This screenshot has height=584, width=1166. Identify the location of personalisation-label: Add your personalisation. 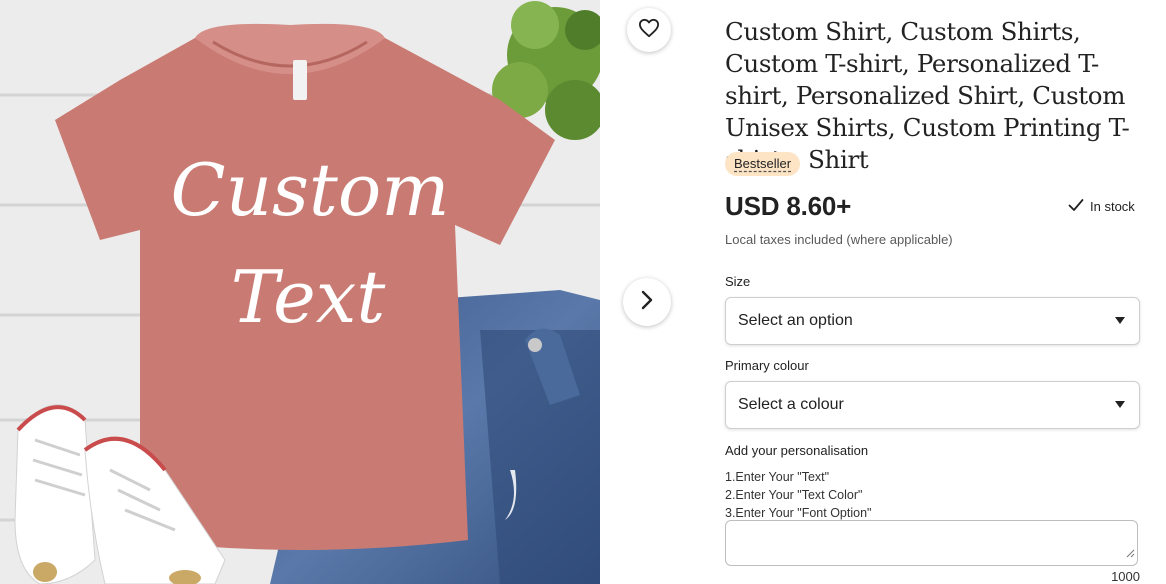
(797, 450).